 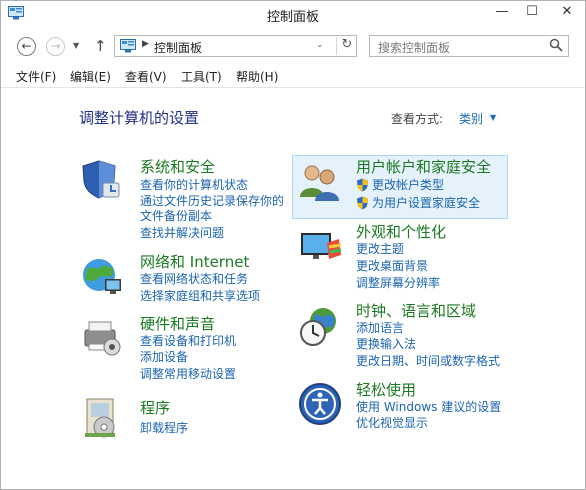 I want to click on link-change-theme: 更改主题, so click(x=380, y=249).